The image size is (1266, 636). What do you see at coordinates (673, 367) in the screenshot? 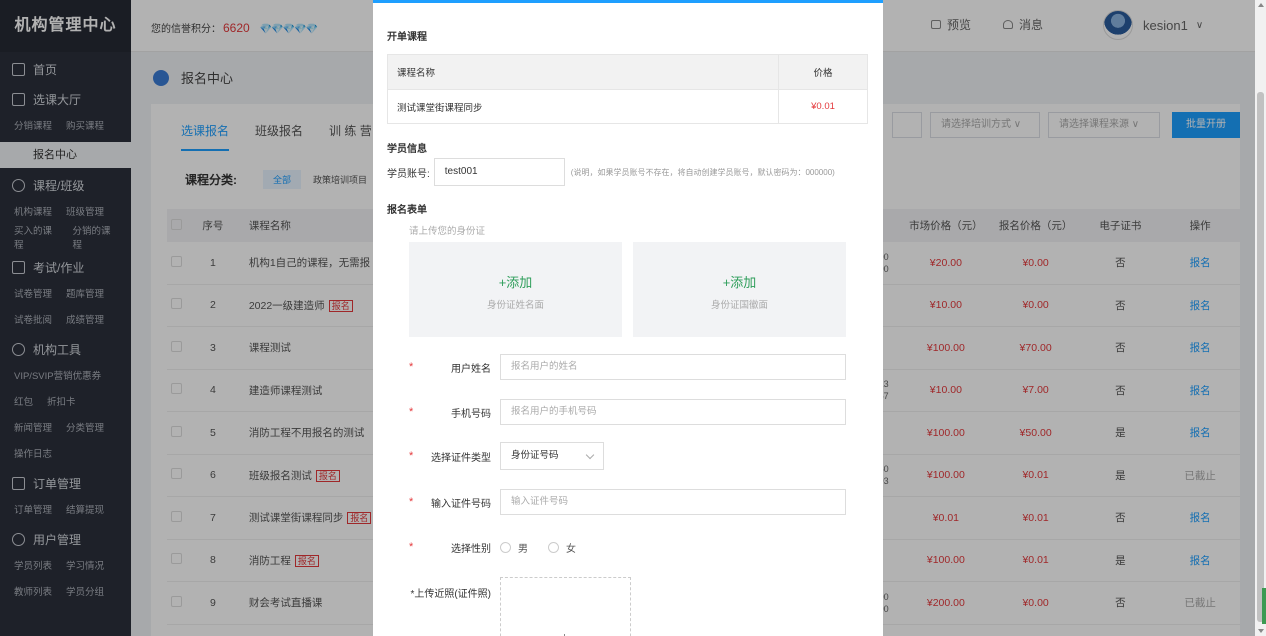
I see `user-name-field: 报名用户的姓名` at bounding box center [673, 367].